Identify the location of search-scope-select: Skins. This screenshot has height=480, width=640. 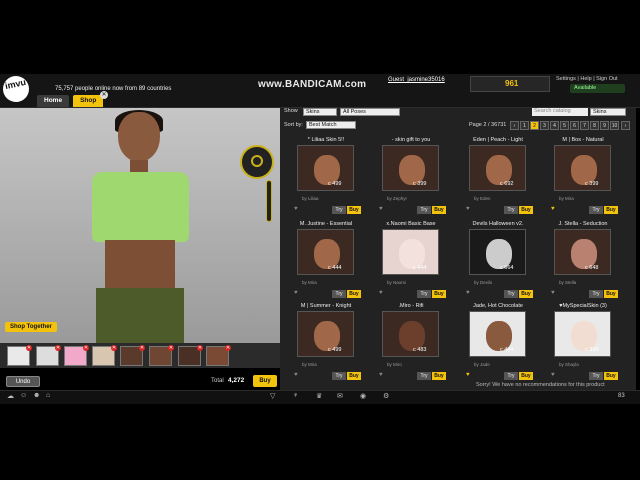
(608, 112).